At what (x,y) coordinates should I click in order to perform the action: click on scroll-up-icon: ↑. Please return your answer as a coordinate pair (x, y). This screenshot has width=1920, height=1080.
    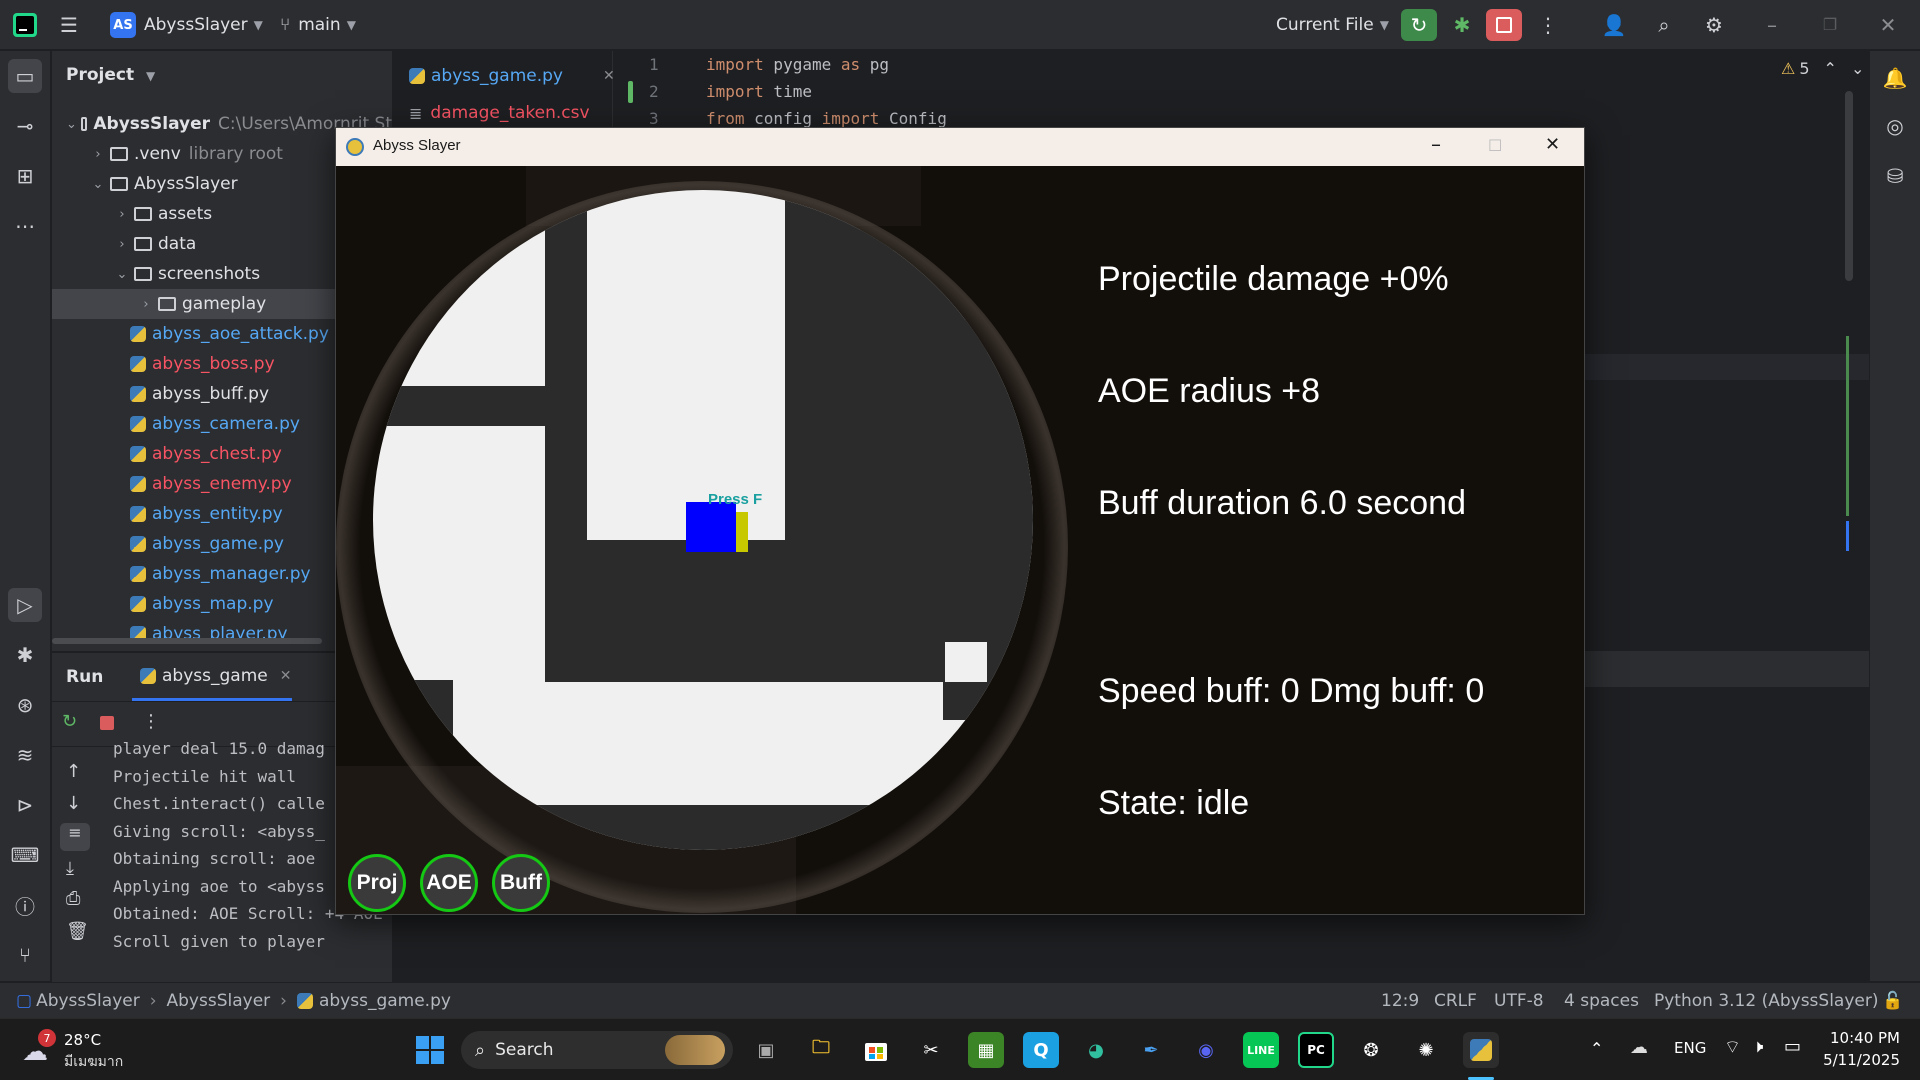
    Looking at the image, I should click on (73, 771).